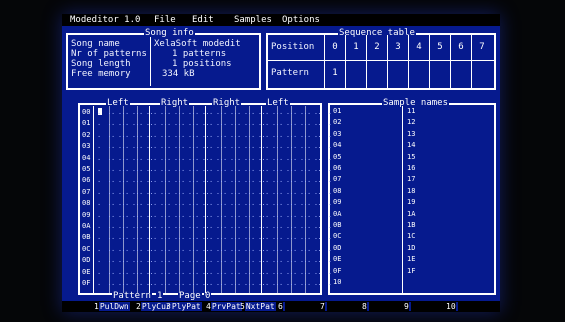  What do you see at coordinates (337, 282) in the screenshot?
I see `sample-slot: 10` at bounding box center [337, 282].